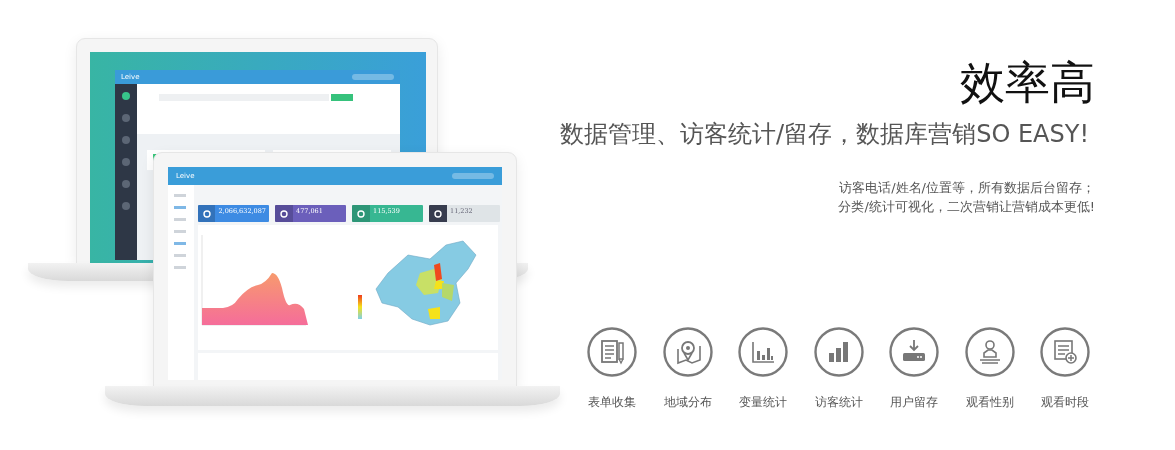 The height and width of the screenshot is (450, 1175). I want to click on subtitle: 数据管理、访客统计/留存，数据库营销SO EASY!, so click(824, 134).